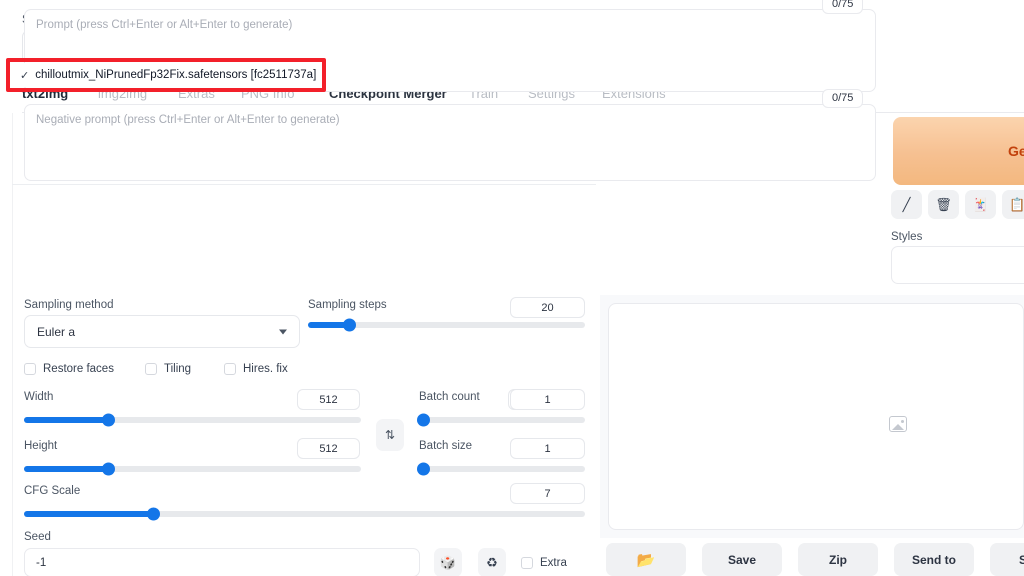  Describe the element at coordinates (1016, 151) in the screenshot. I see `generate-button-label: Ger` at that location.